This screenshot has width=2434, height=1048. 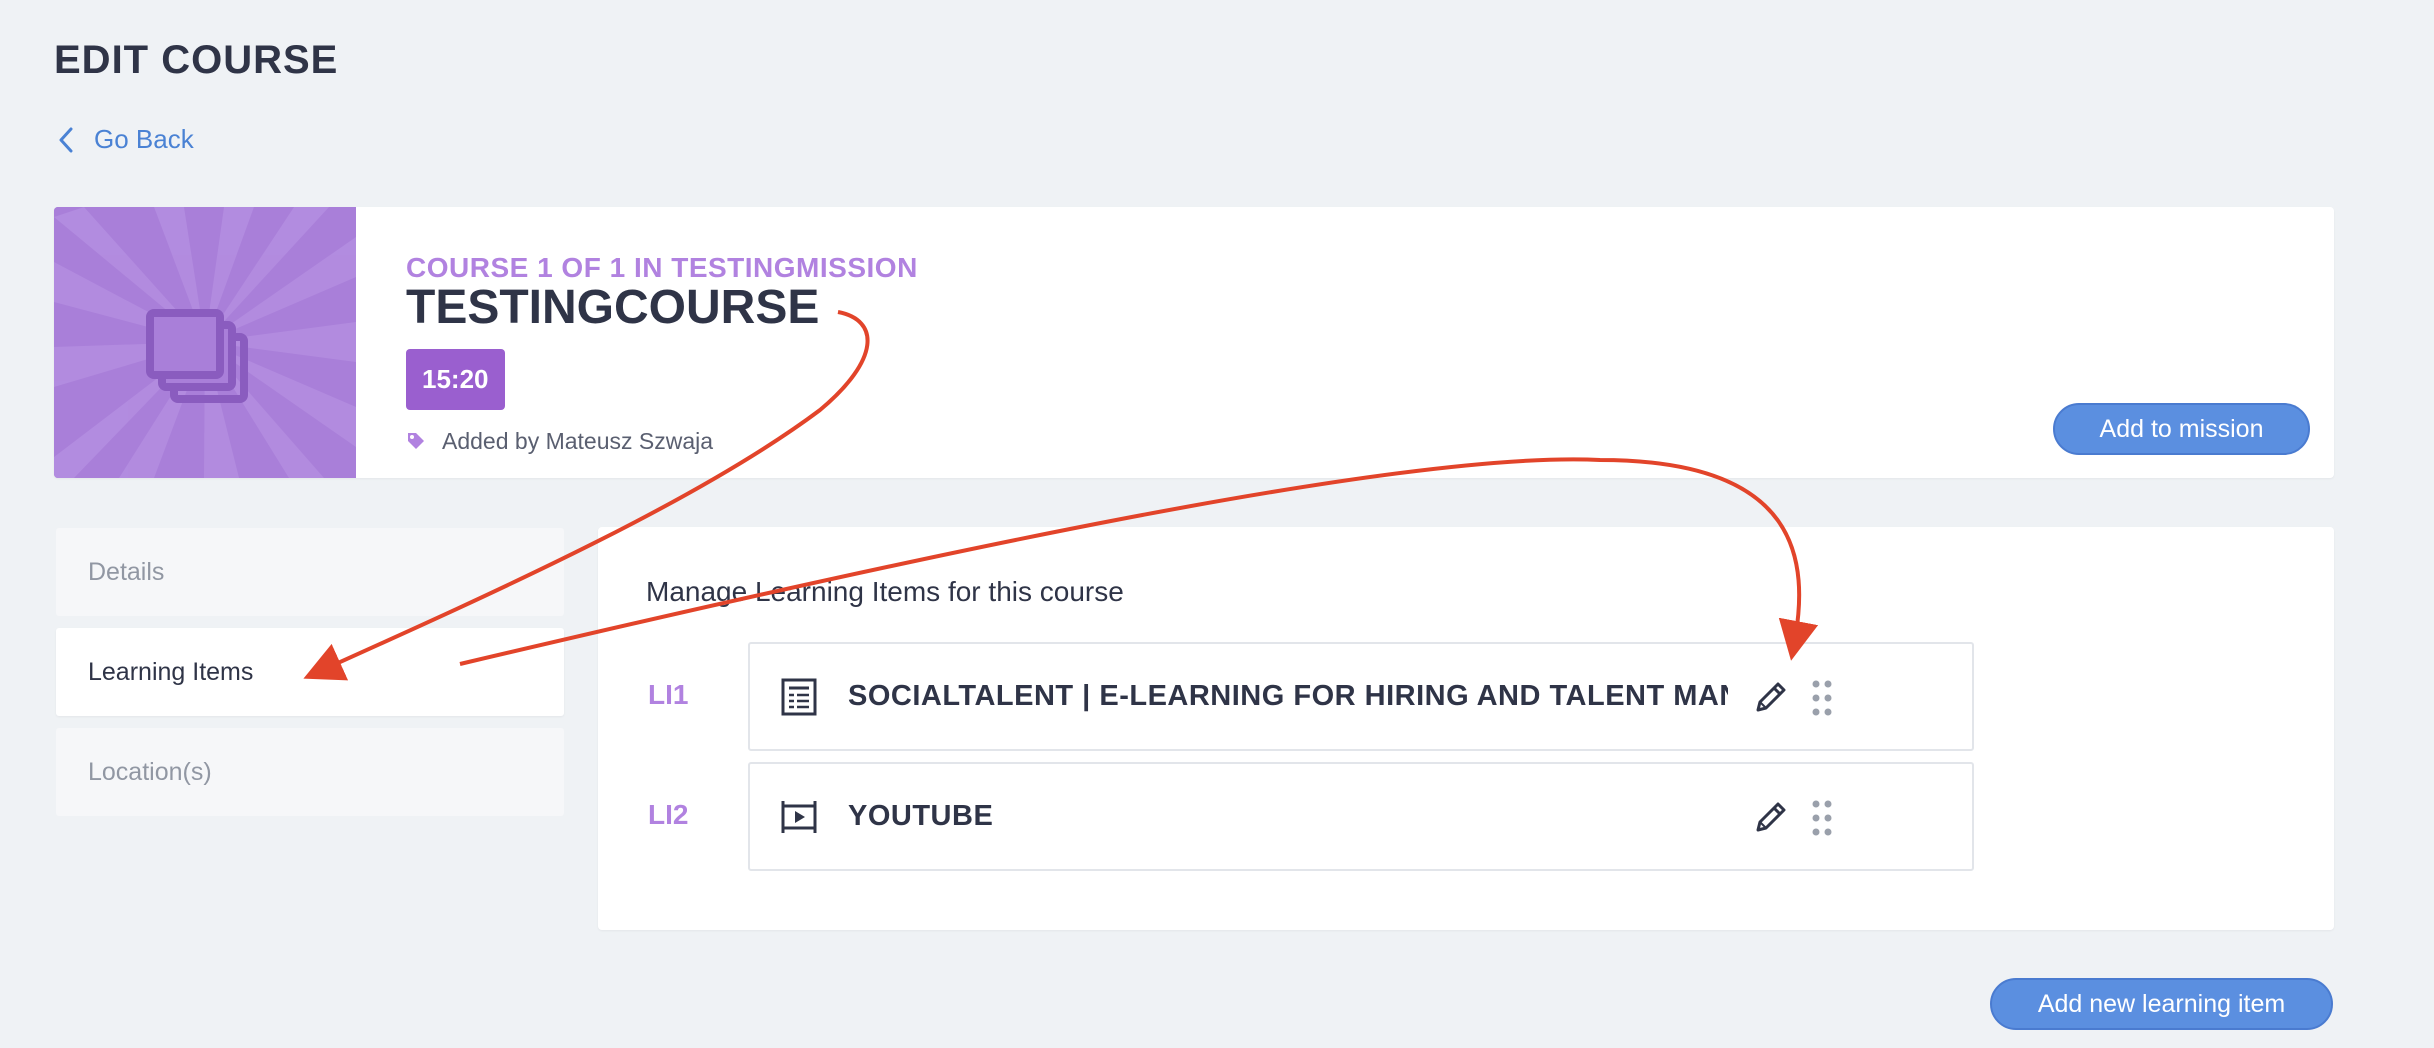 I want to click on course-position-label: COURSE 1 OF 1 IN TESTINGMISSION, so click(x=662, y=267).